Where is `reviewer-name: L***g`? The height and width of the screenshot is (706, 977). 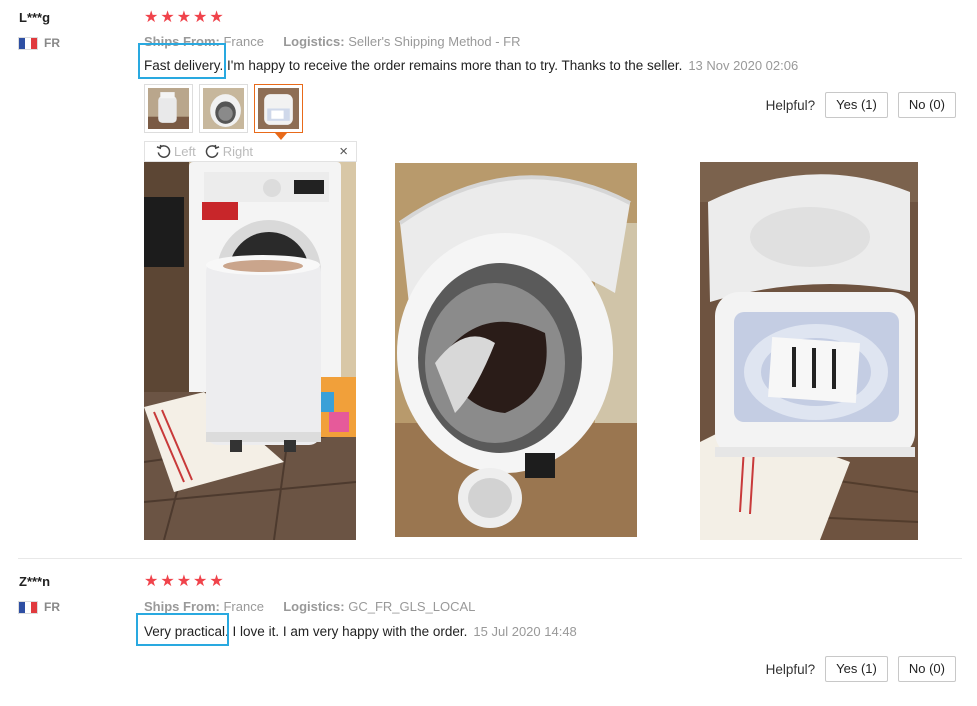 reviewer-name: L***g is located at coordinates (35, 17).